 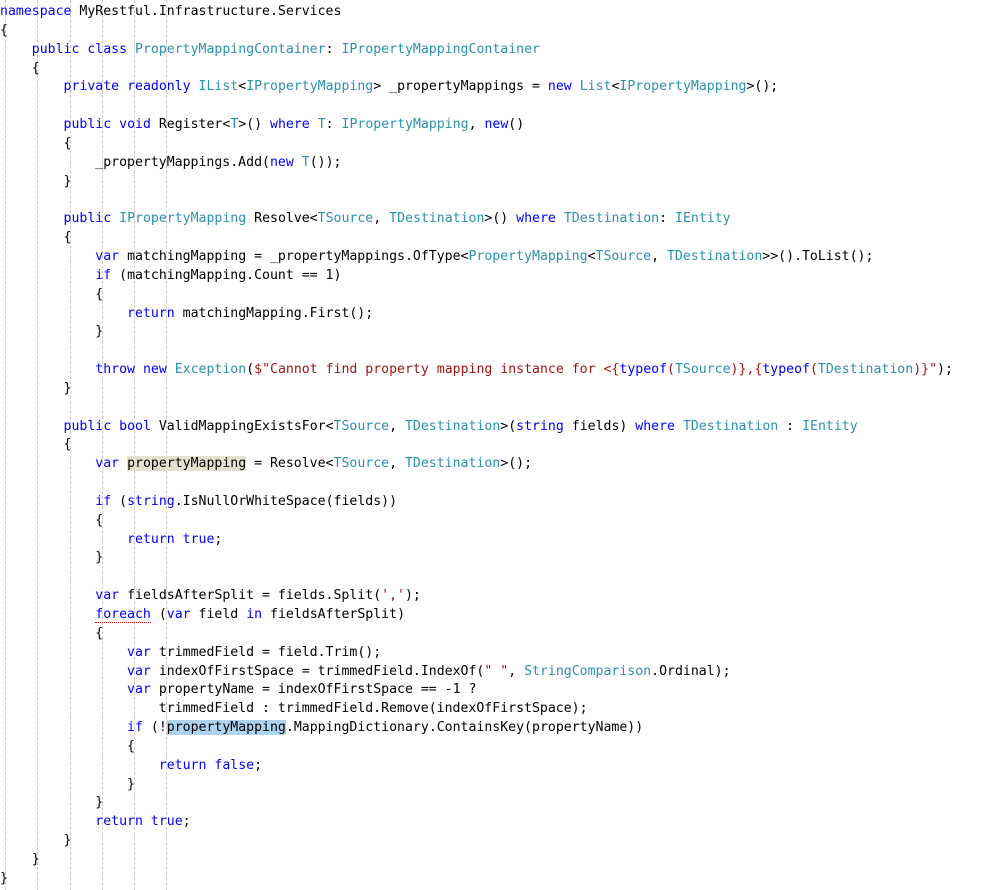 I want to click on code-line: if (matchingMapping.Count == 1), so click(x=218, y=275).